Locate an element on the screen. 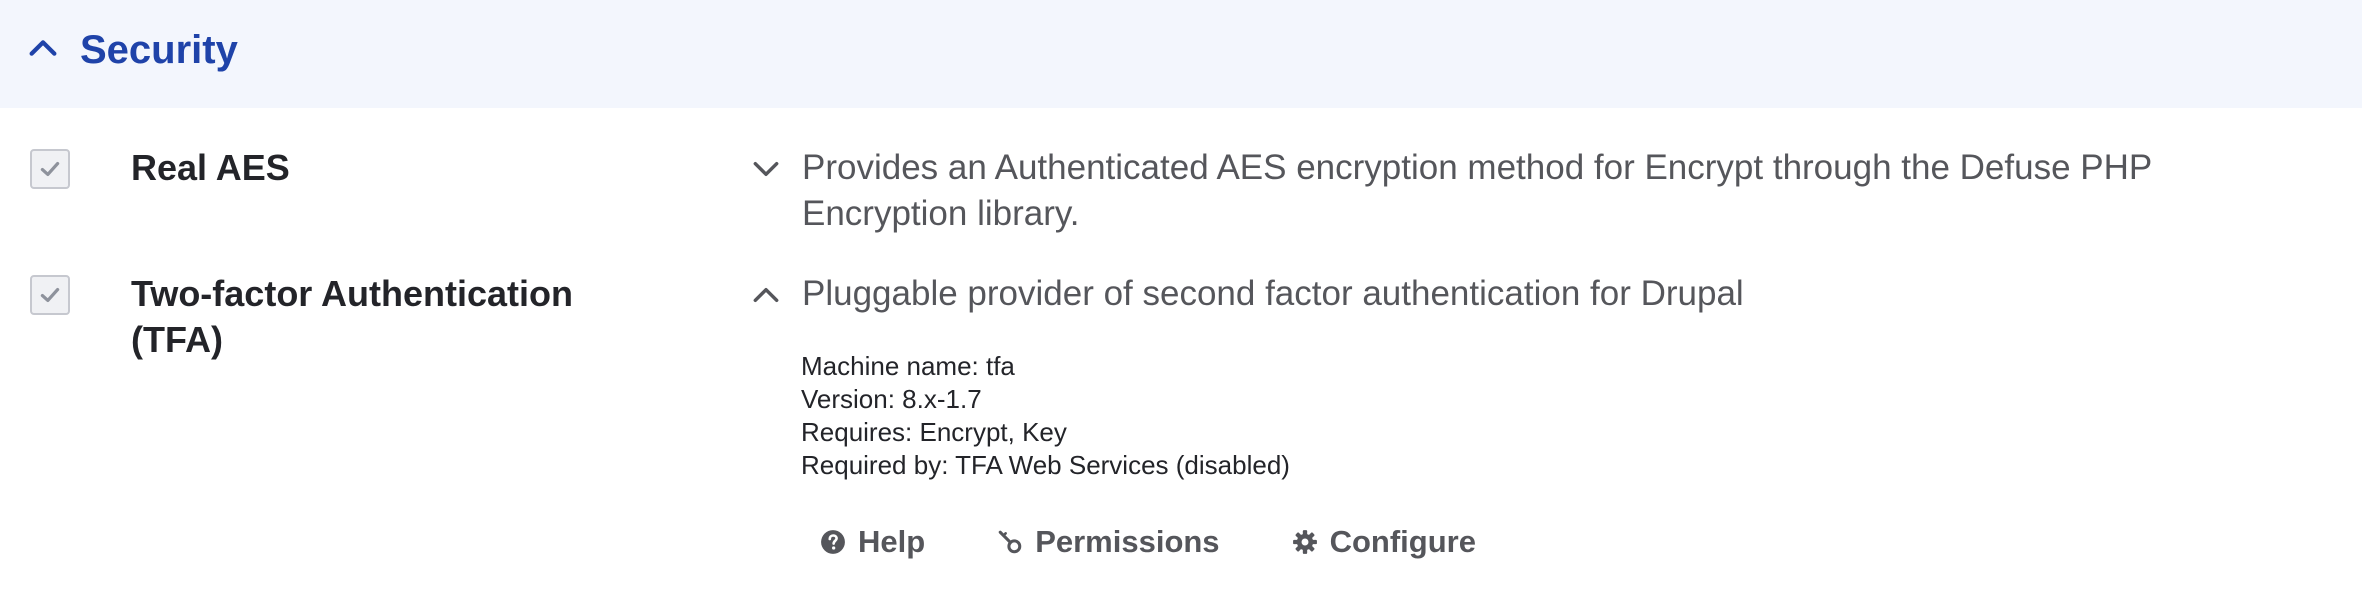 This screenshot has width=2362, height=606. configure-link: Configure is located at coordinates (1384, 542).